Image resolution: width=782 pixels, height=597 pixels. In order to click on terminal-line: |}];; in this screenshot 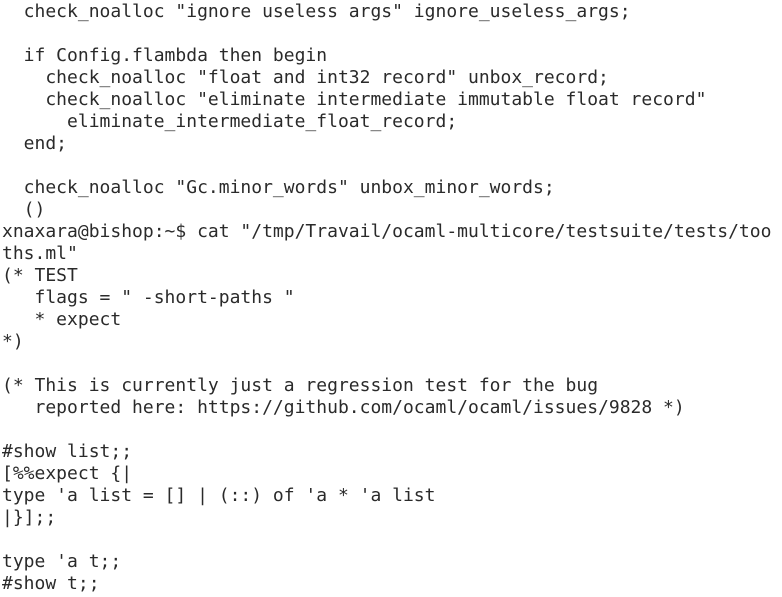, I will do `click(29, 517)`.